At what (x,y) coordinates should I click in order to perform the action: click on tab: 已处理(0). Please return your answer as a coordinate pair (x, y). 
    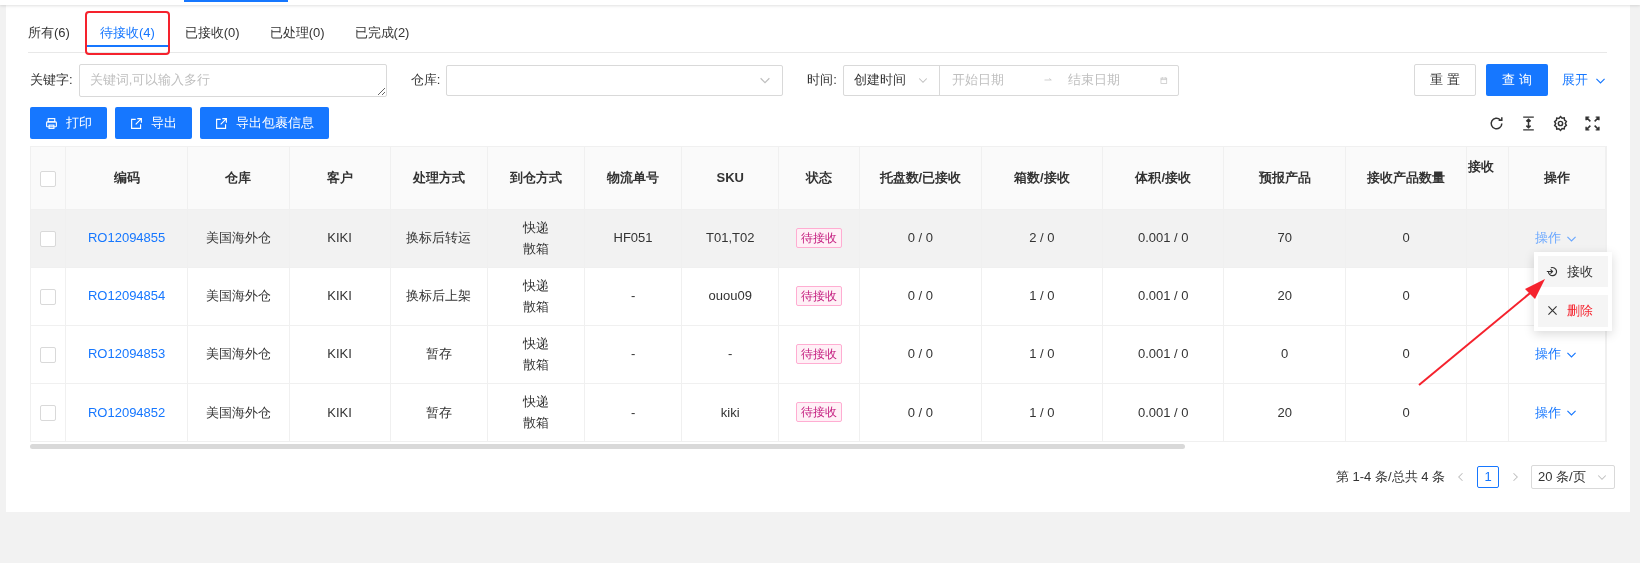
    Looking at the image, I should click on (297, 33).